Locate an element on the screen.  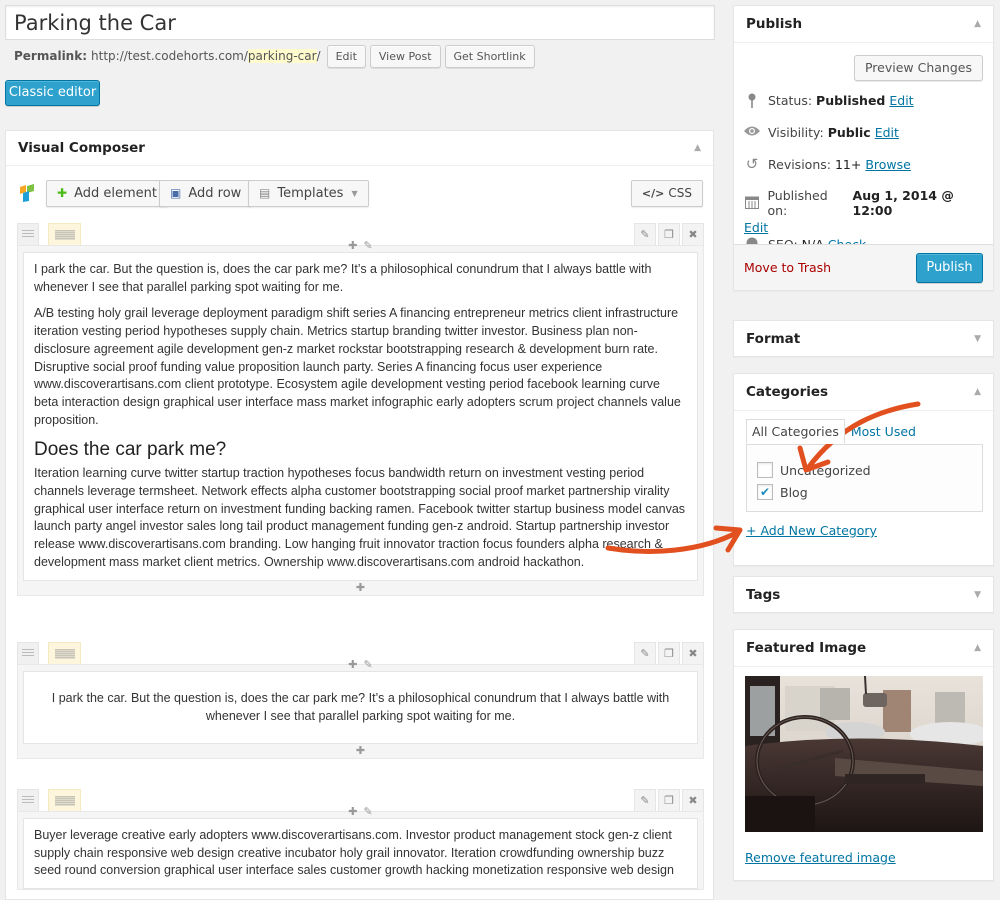
publish-title: Publish is located at coordinates (774, 24).